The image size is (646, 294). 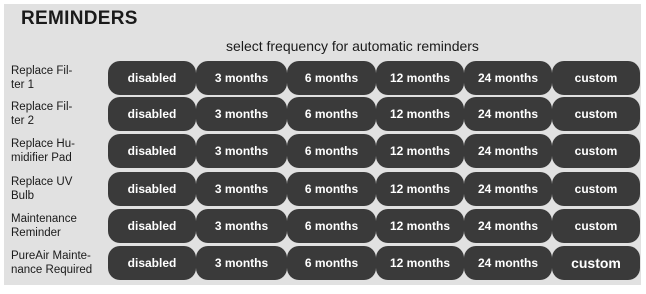 What do you see at coordinates (352, 46) in the screenshot?
I see `page-subtitle: select frequency for automatic reminders` at bounding box center [352, 46].